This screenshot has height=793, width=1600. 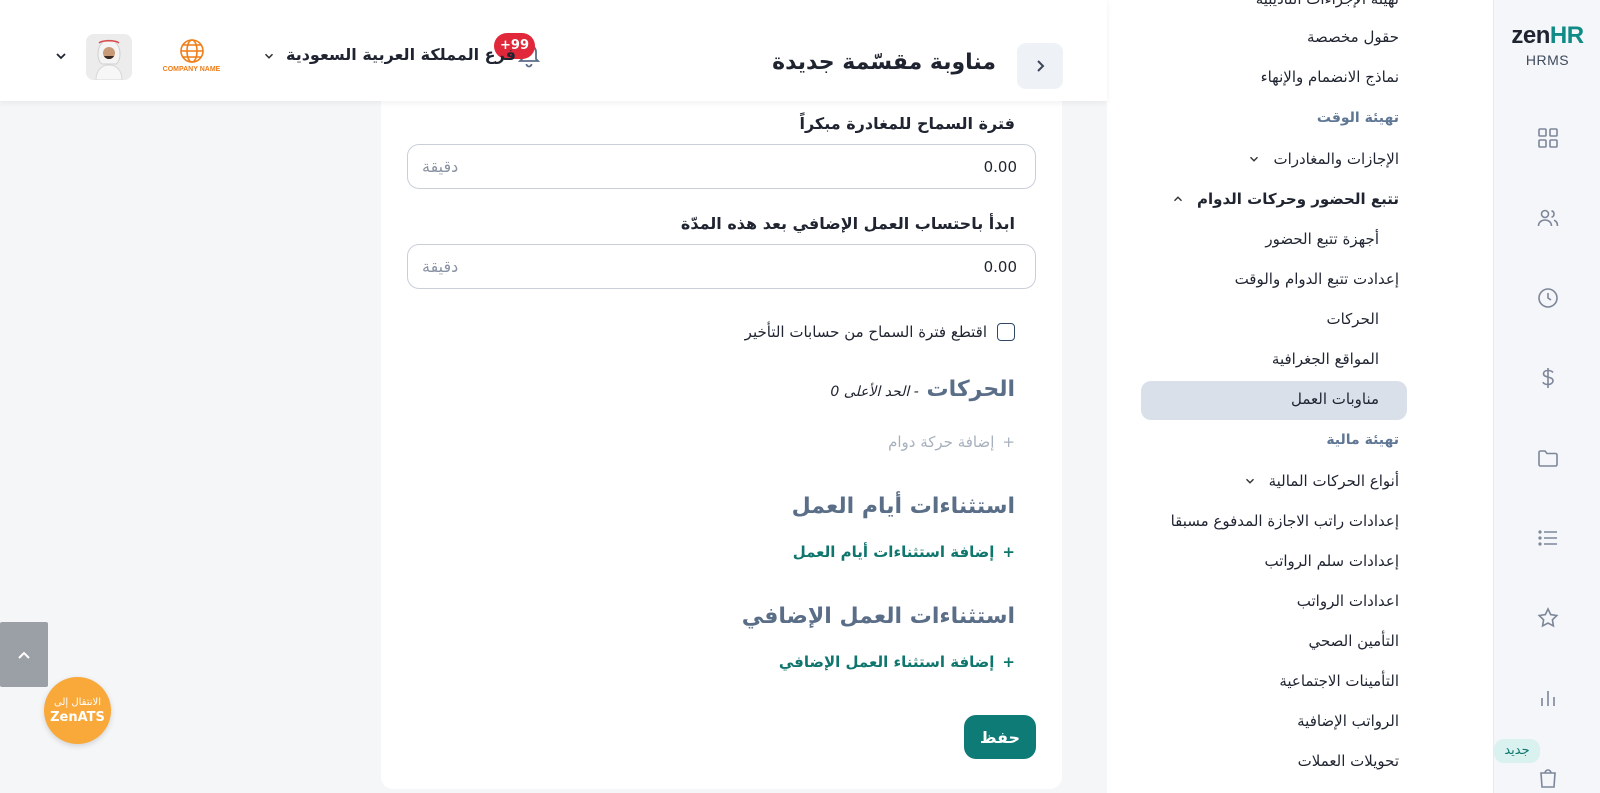 What do you see at coordinates (970, 389) in the screenshot?
I see `movements-heading: الحركات` at bounding box center [970, 389].